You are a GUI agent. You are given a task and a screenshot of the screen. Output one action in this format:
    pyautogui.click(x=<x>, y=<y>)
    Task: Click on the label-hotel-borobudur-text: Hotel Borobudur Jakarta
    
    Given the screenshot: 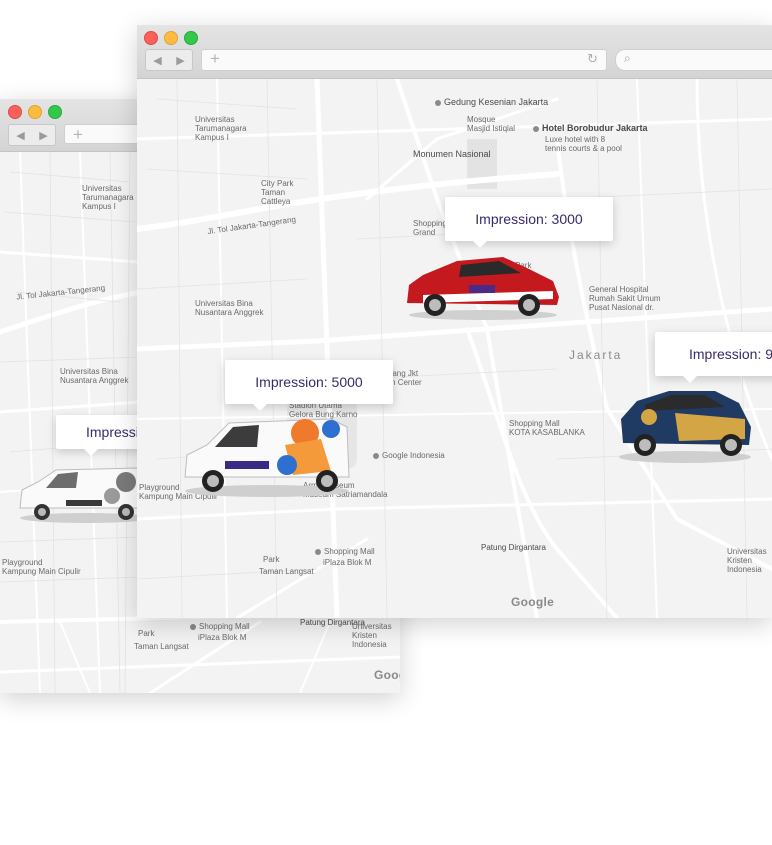 What is the action you would take?
    pyautogui.click(x=595, y=128)
    